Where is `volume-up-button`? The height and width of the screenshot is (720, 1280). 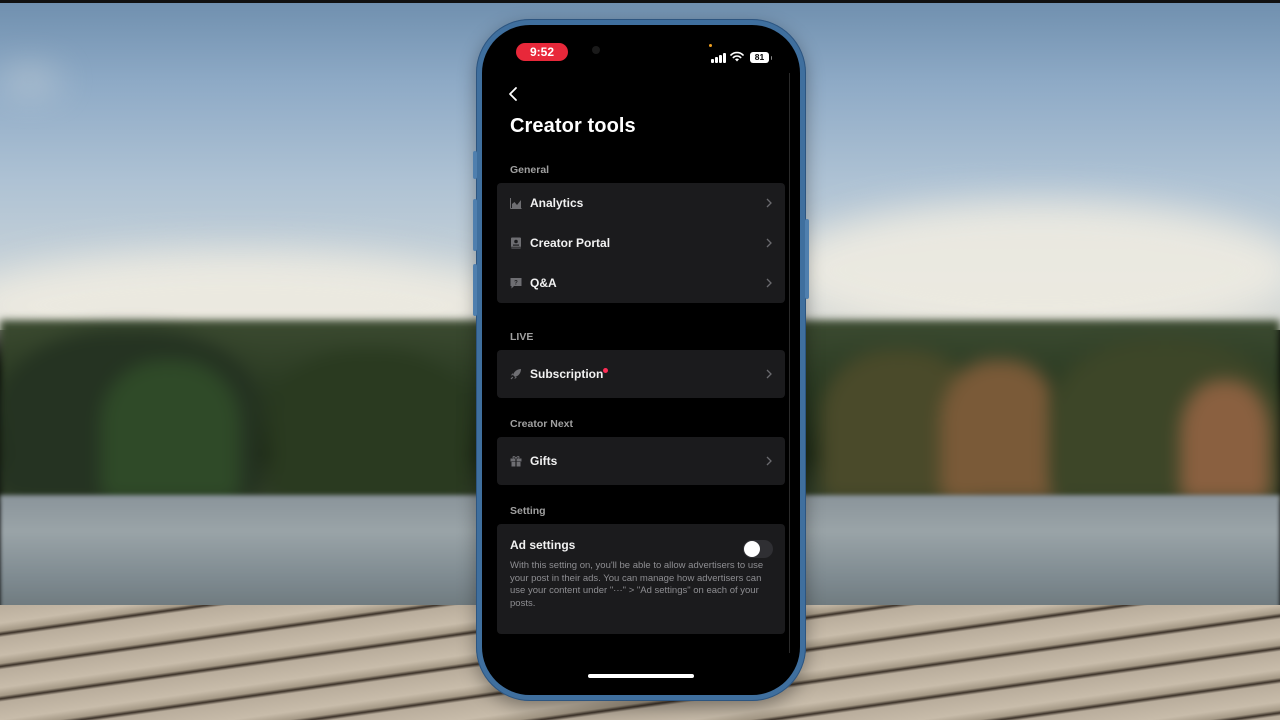
volume-up-button is located at coordinates (475, 225).